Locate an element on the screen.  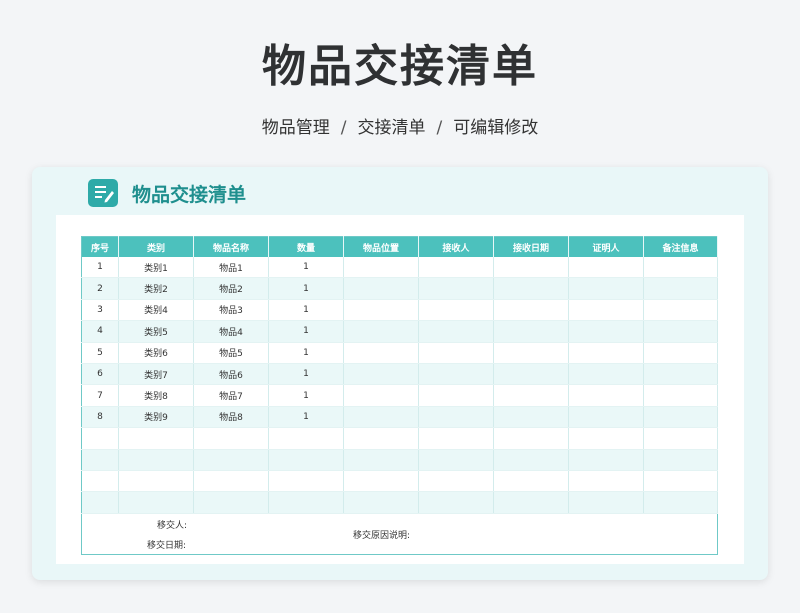
table-cell: 3 is located at coordinates (100, 310).